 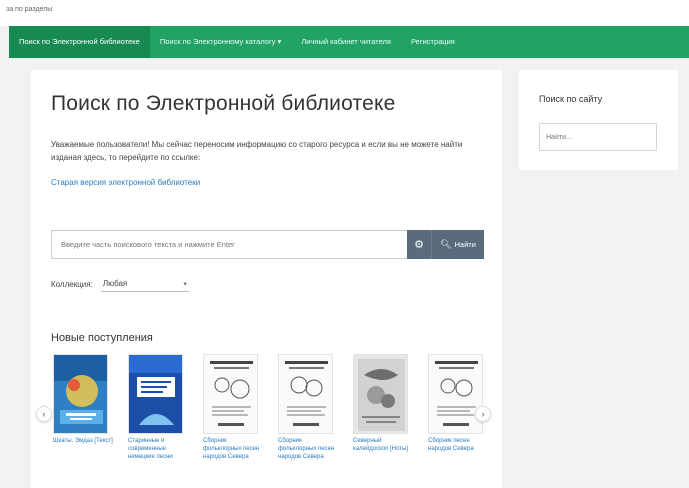 I want to click on search-button-label: Найти, so click(x=465, y=244).